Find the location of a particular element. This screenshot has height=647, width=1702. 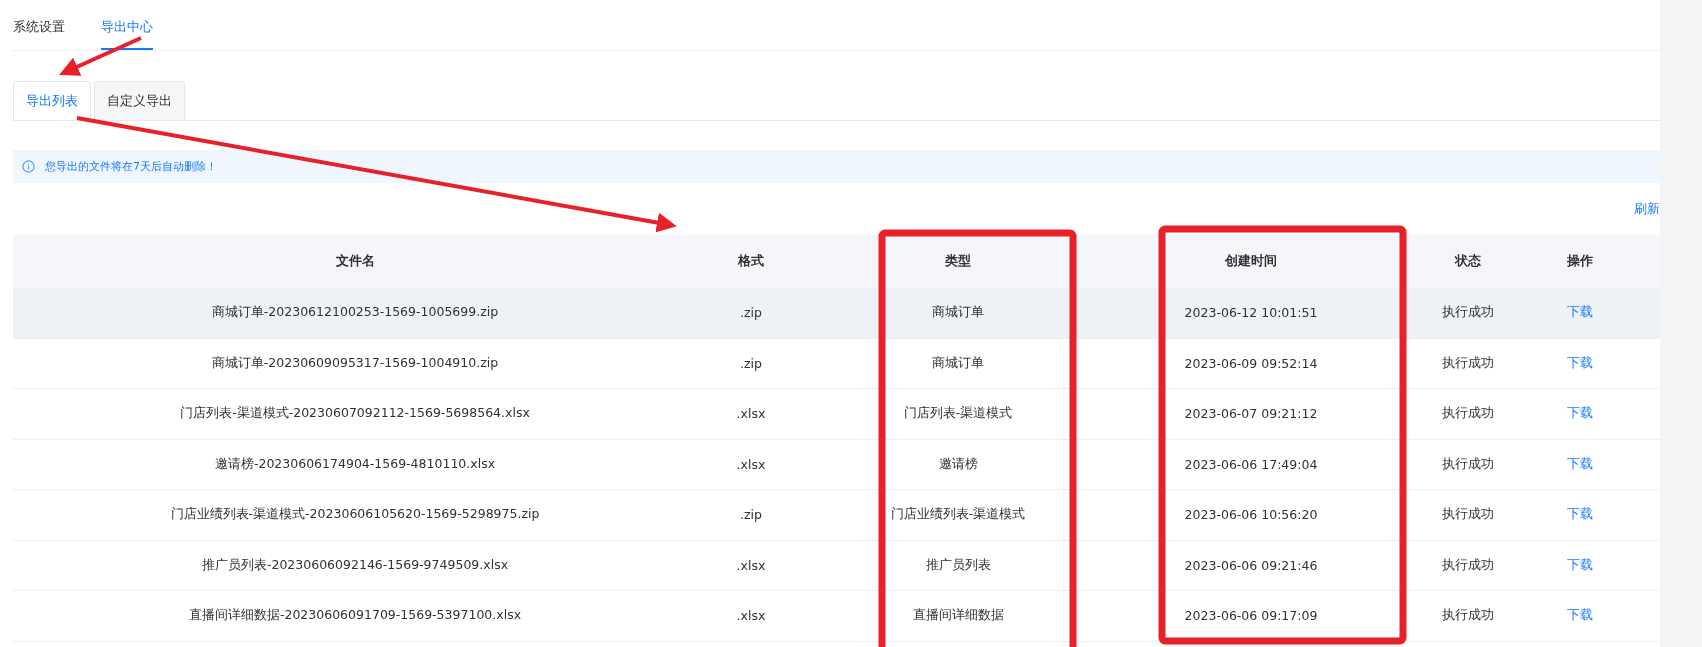

table-row: 推广员列表-20230606092146-1569-9749509.xlsx .xlsx 推广员列表 2023-06-06 09:21:46 执行成功 下载 is located at coordinates (836, 565).